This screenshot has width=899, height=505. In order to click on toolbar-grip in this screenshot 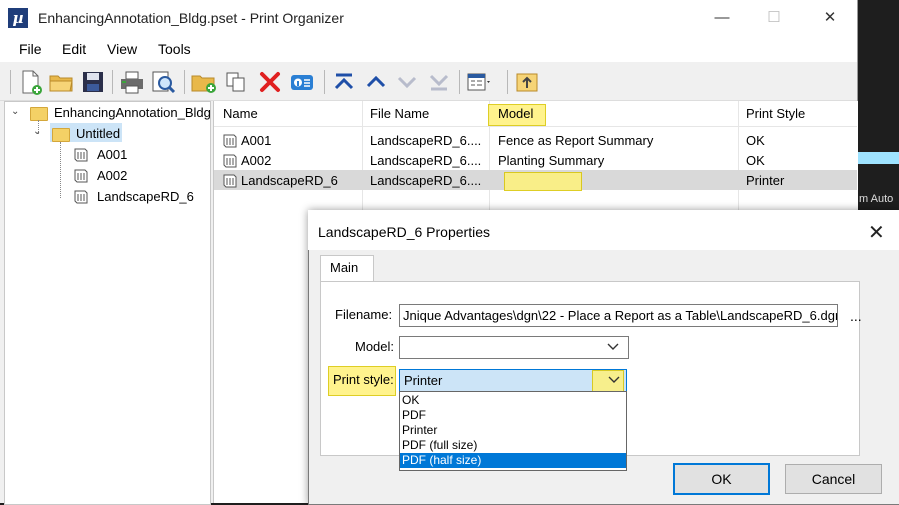, I will do `click(10, 82)`.